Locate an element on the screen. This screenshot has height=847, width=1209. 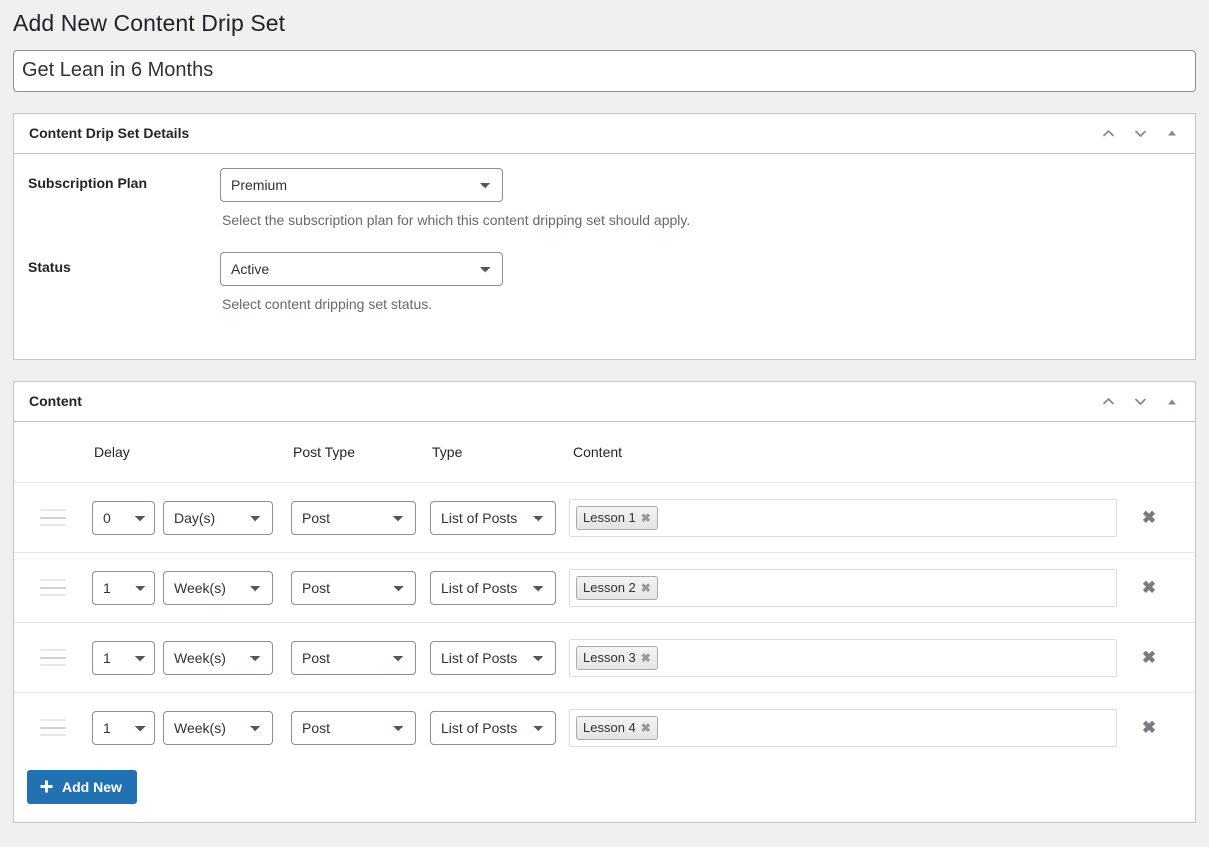
status-description: Select content dripping set status. is located at coordinates (327, 304).